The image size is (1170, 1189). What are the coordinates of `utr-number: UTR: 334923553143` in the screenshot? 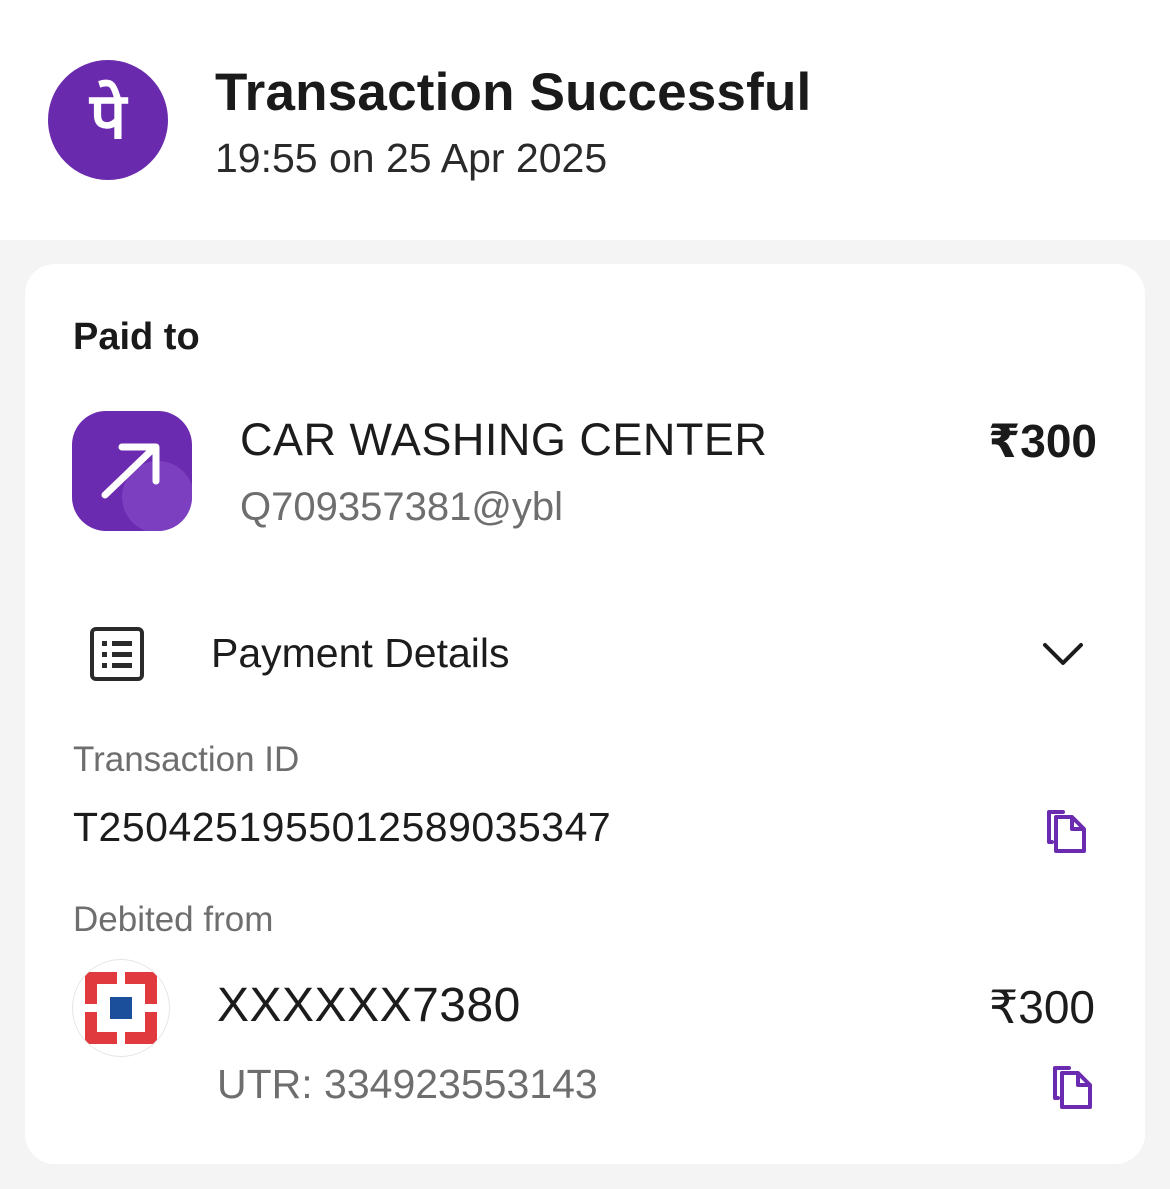 It's located at (407, 1084).